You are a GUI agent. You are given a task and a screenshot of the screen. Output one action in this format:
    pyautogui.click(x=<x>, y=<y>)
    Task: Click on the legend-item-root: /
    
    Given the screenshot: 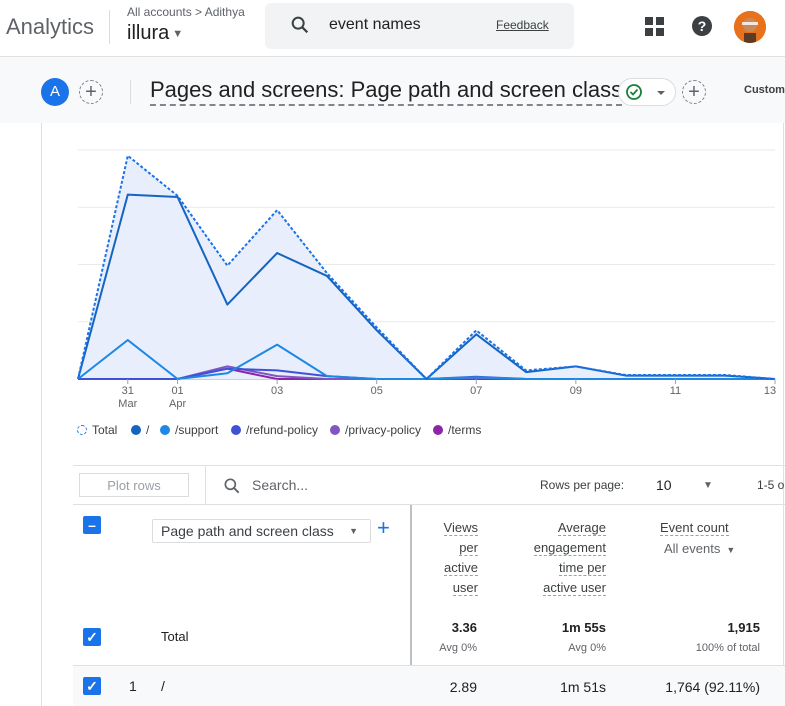 What is the action you would take?
    pyautogui.click(x=140, y=430)
    